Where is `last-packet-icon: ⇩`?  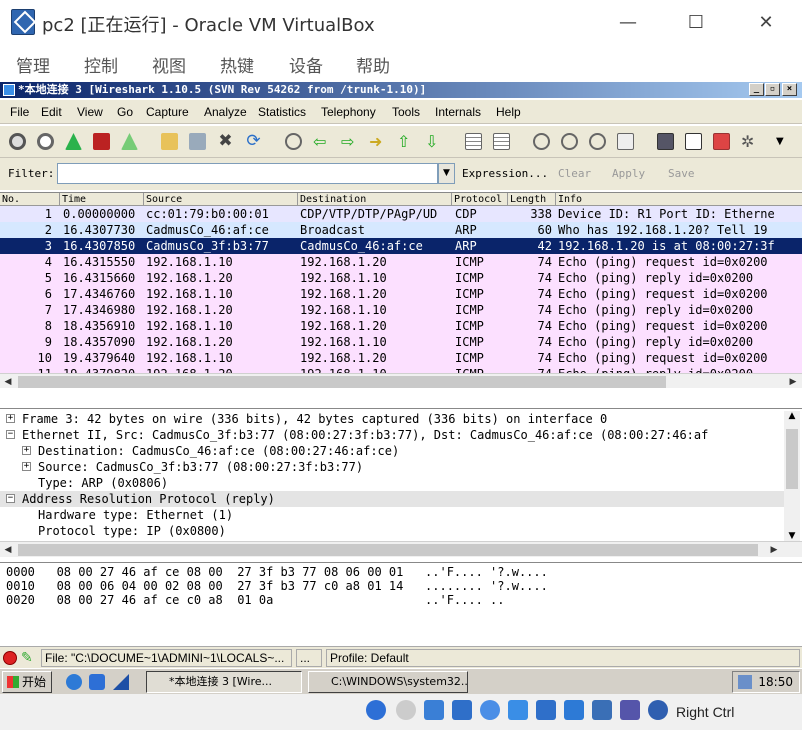 last-packet-icon: ⇩ is located at coordinates (433, 141).